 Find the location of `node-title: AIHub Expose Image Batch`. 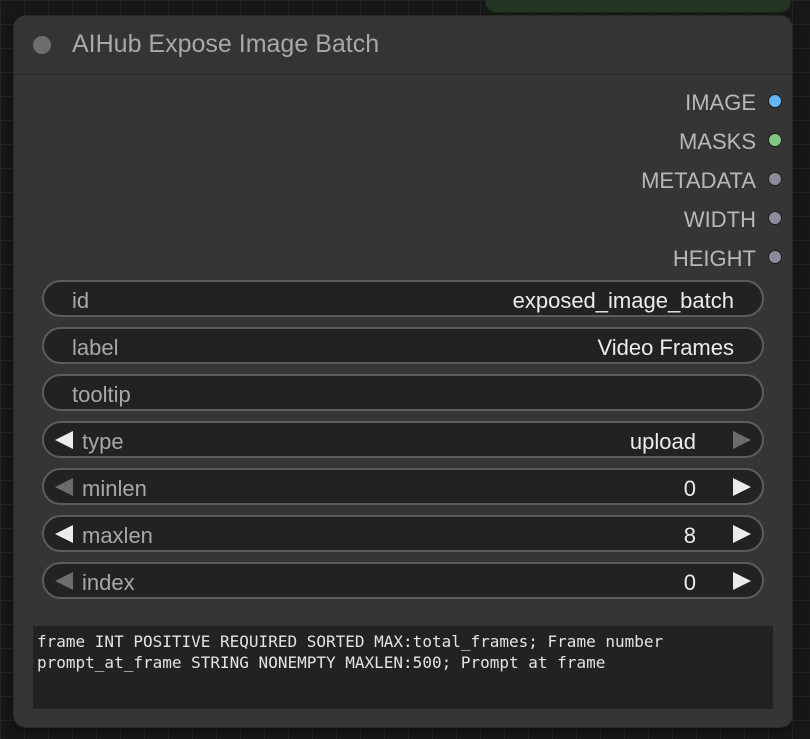

node-title: AIHub Expose Image Batch is located at coordinates (226, 44).